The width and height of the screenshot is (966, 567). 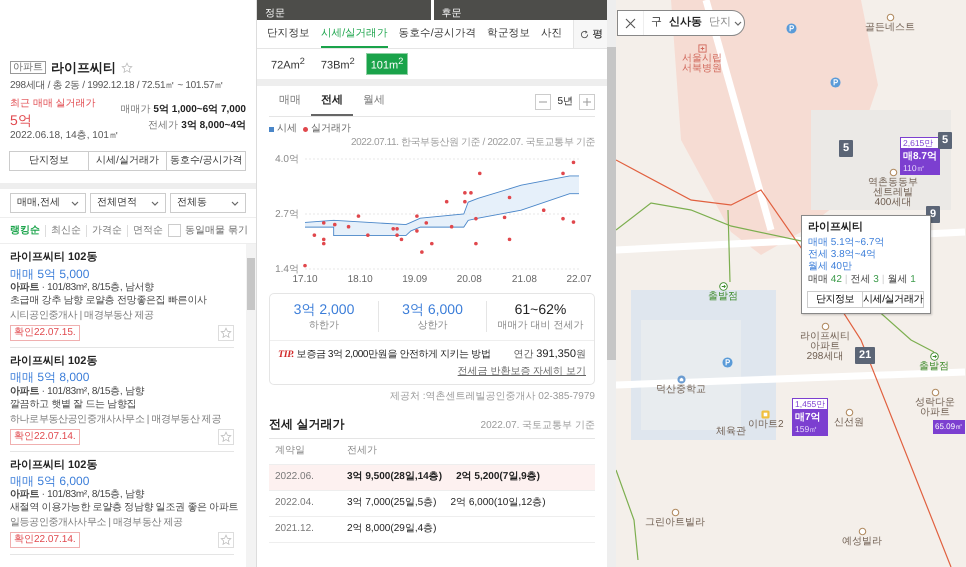 I want to click on annual-fee: 연간 391,350원, so click(x=549, y=354).